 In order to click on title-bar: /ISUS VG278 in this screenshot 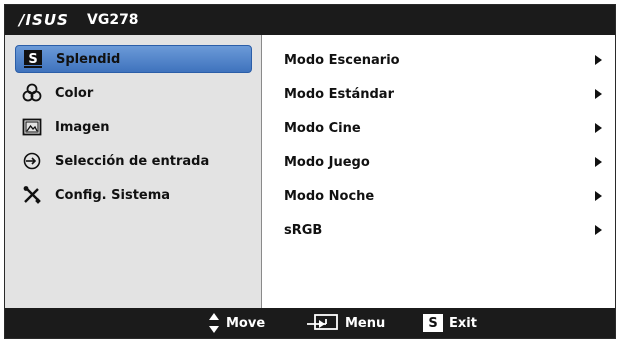, I will do `click(310, 20)`.